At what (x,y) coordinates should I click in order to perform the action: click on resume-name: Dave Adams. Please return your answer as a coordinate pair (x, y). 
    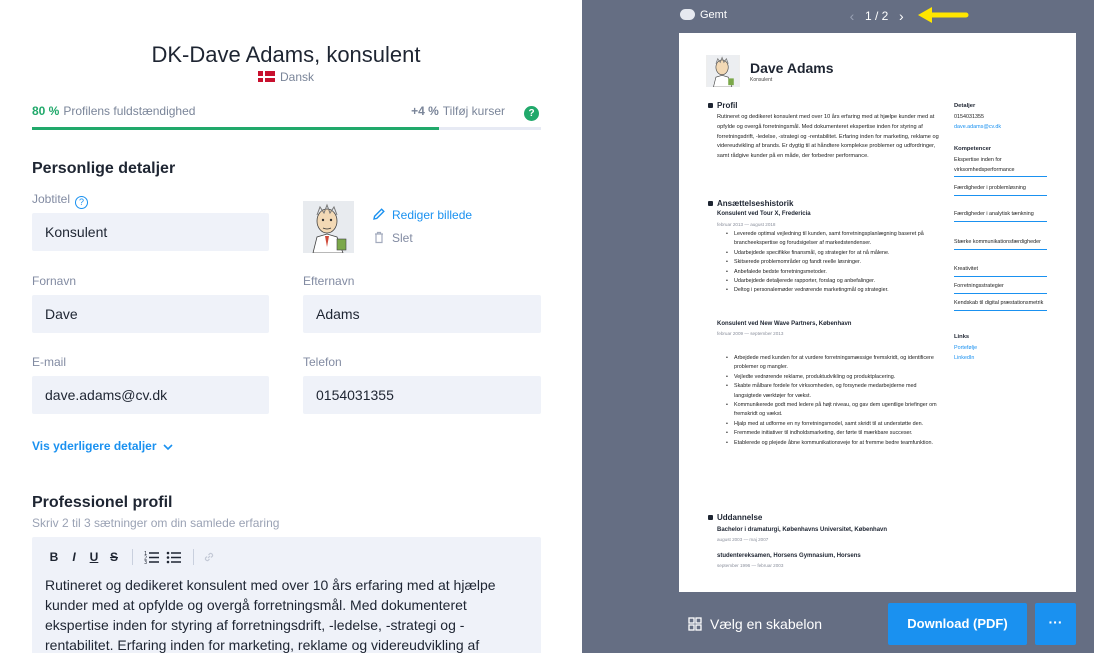
    Looking at the image, I should click on (792, 68).